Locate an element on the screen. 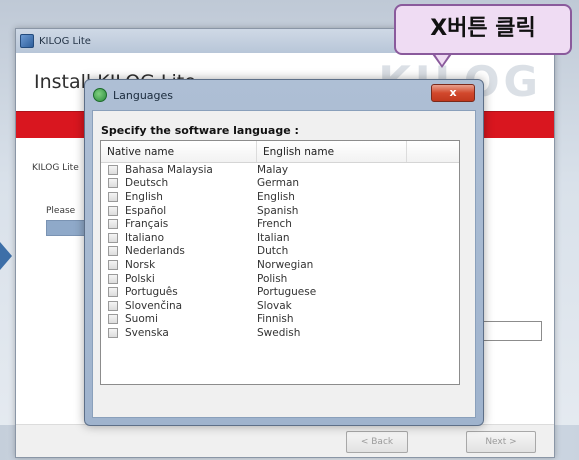 This screenshot has width=579, height=460. app-icon is located at coordinates (27, 41).